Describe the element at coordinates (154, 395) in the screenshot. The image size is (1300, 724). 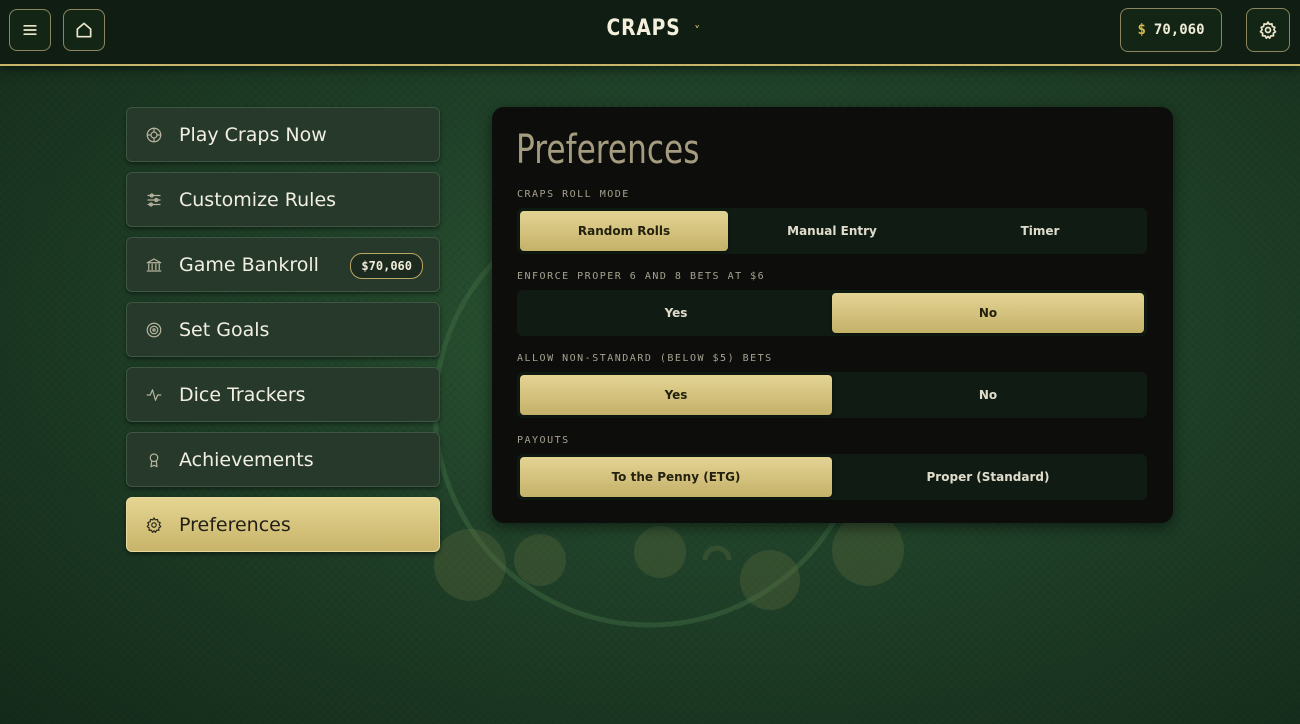
I see `activity-icon` at that location.